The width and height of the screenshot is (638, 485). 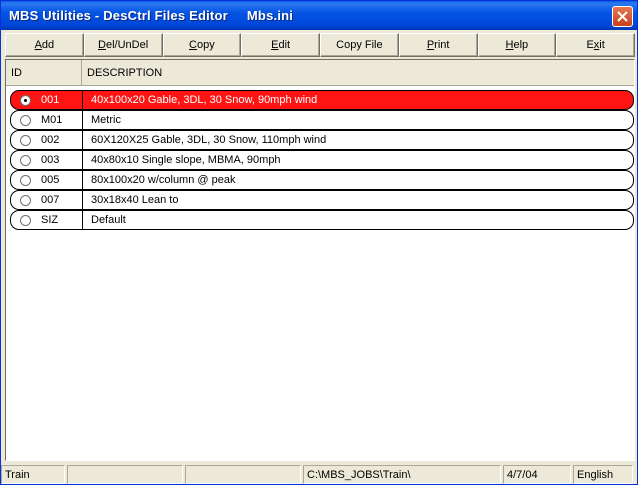 What do you see at coordinates (322, 180) in the screenshot?
I see `table-row: 005 80x100x20 w/column @ peak` at bounding box center [322, 180].